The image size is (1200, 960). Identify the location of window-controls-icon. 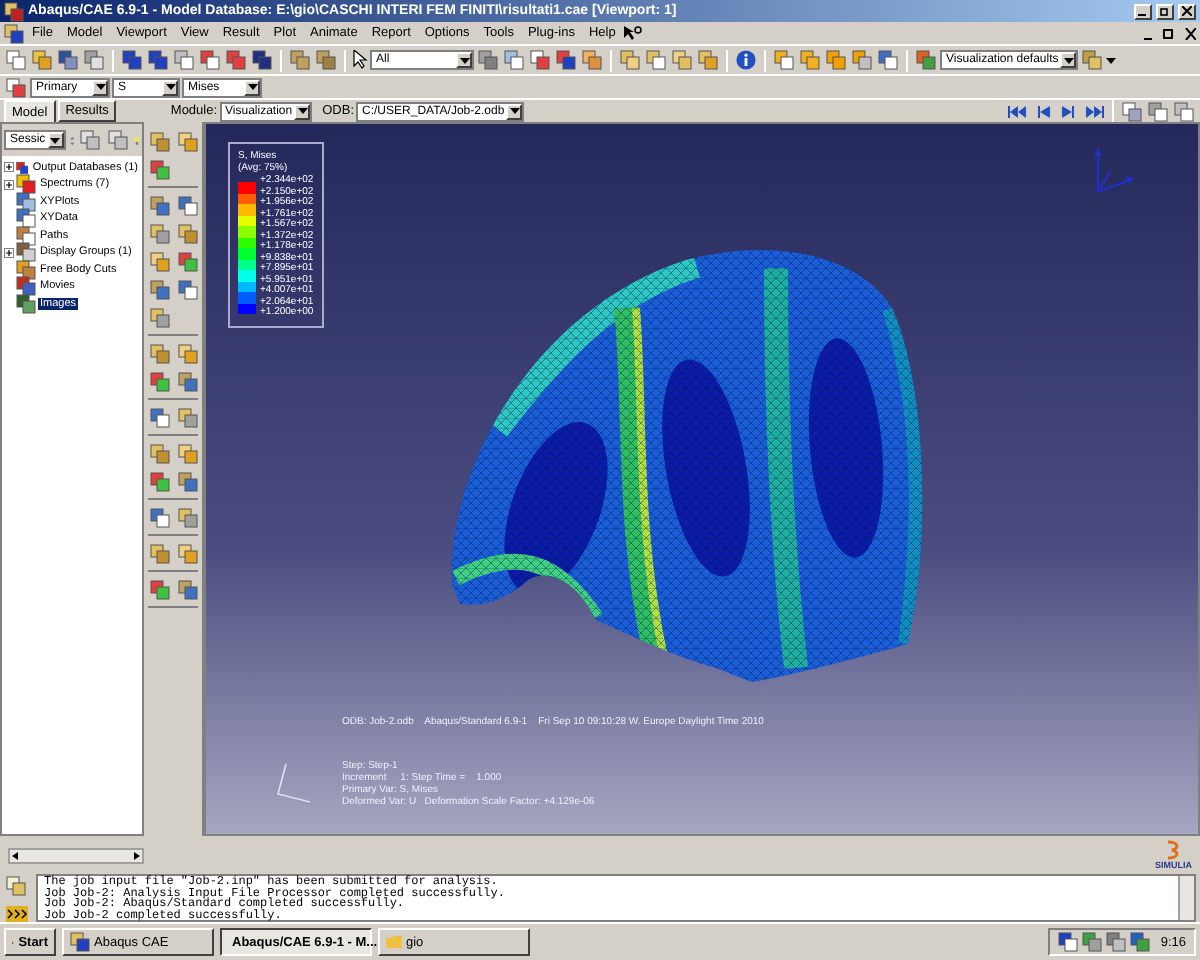
(1170, 33).